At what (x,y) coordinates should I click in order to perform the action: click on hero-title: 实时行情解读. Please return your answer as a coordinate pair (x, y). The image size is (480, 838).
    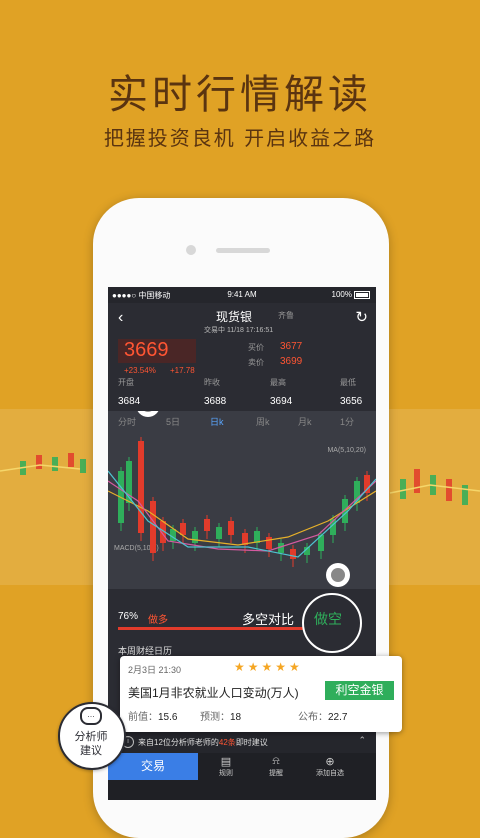
    Looking at the image, I should click on (240, 95).